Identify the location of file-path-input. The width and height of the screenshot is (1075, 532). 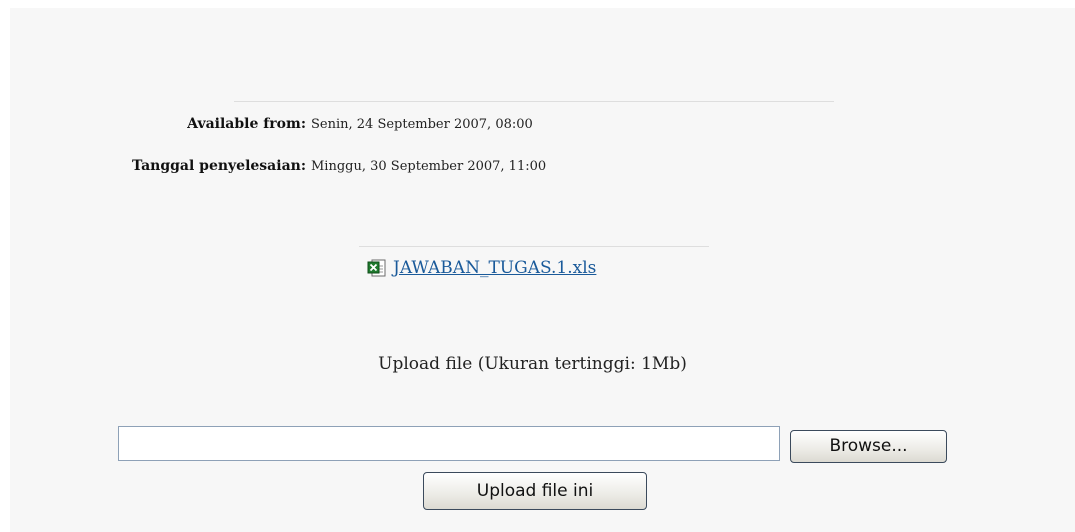
(449, 443).